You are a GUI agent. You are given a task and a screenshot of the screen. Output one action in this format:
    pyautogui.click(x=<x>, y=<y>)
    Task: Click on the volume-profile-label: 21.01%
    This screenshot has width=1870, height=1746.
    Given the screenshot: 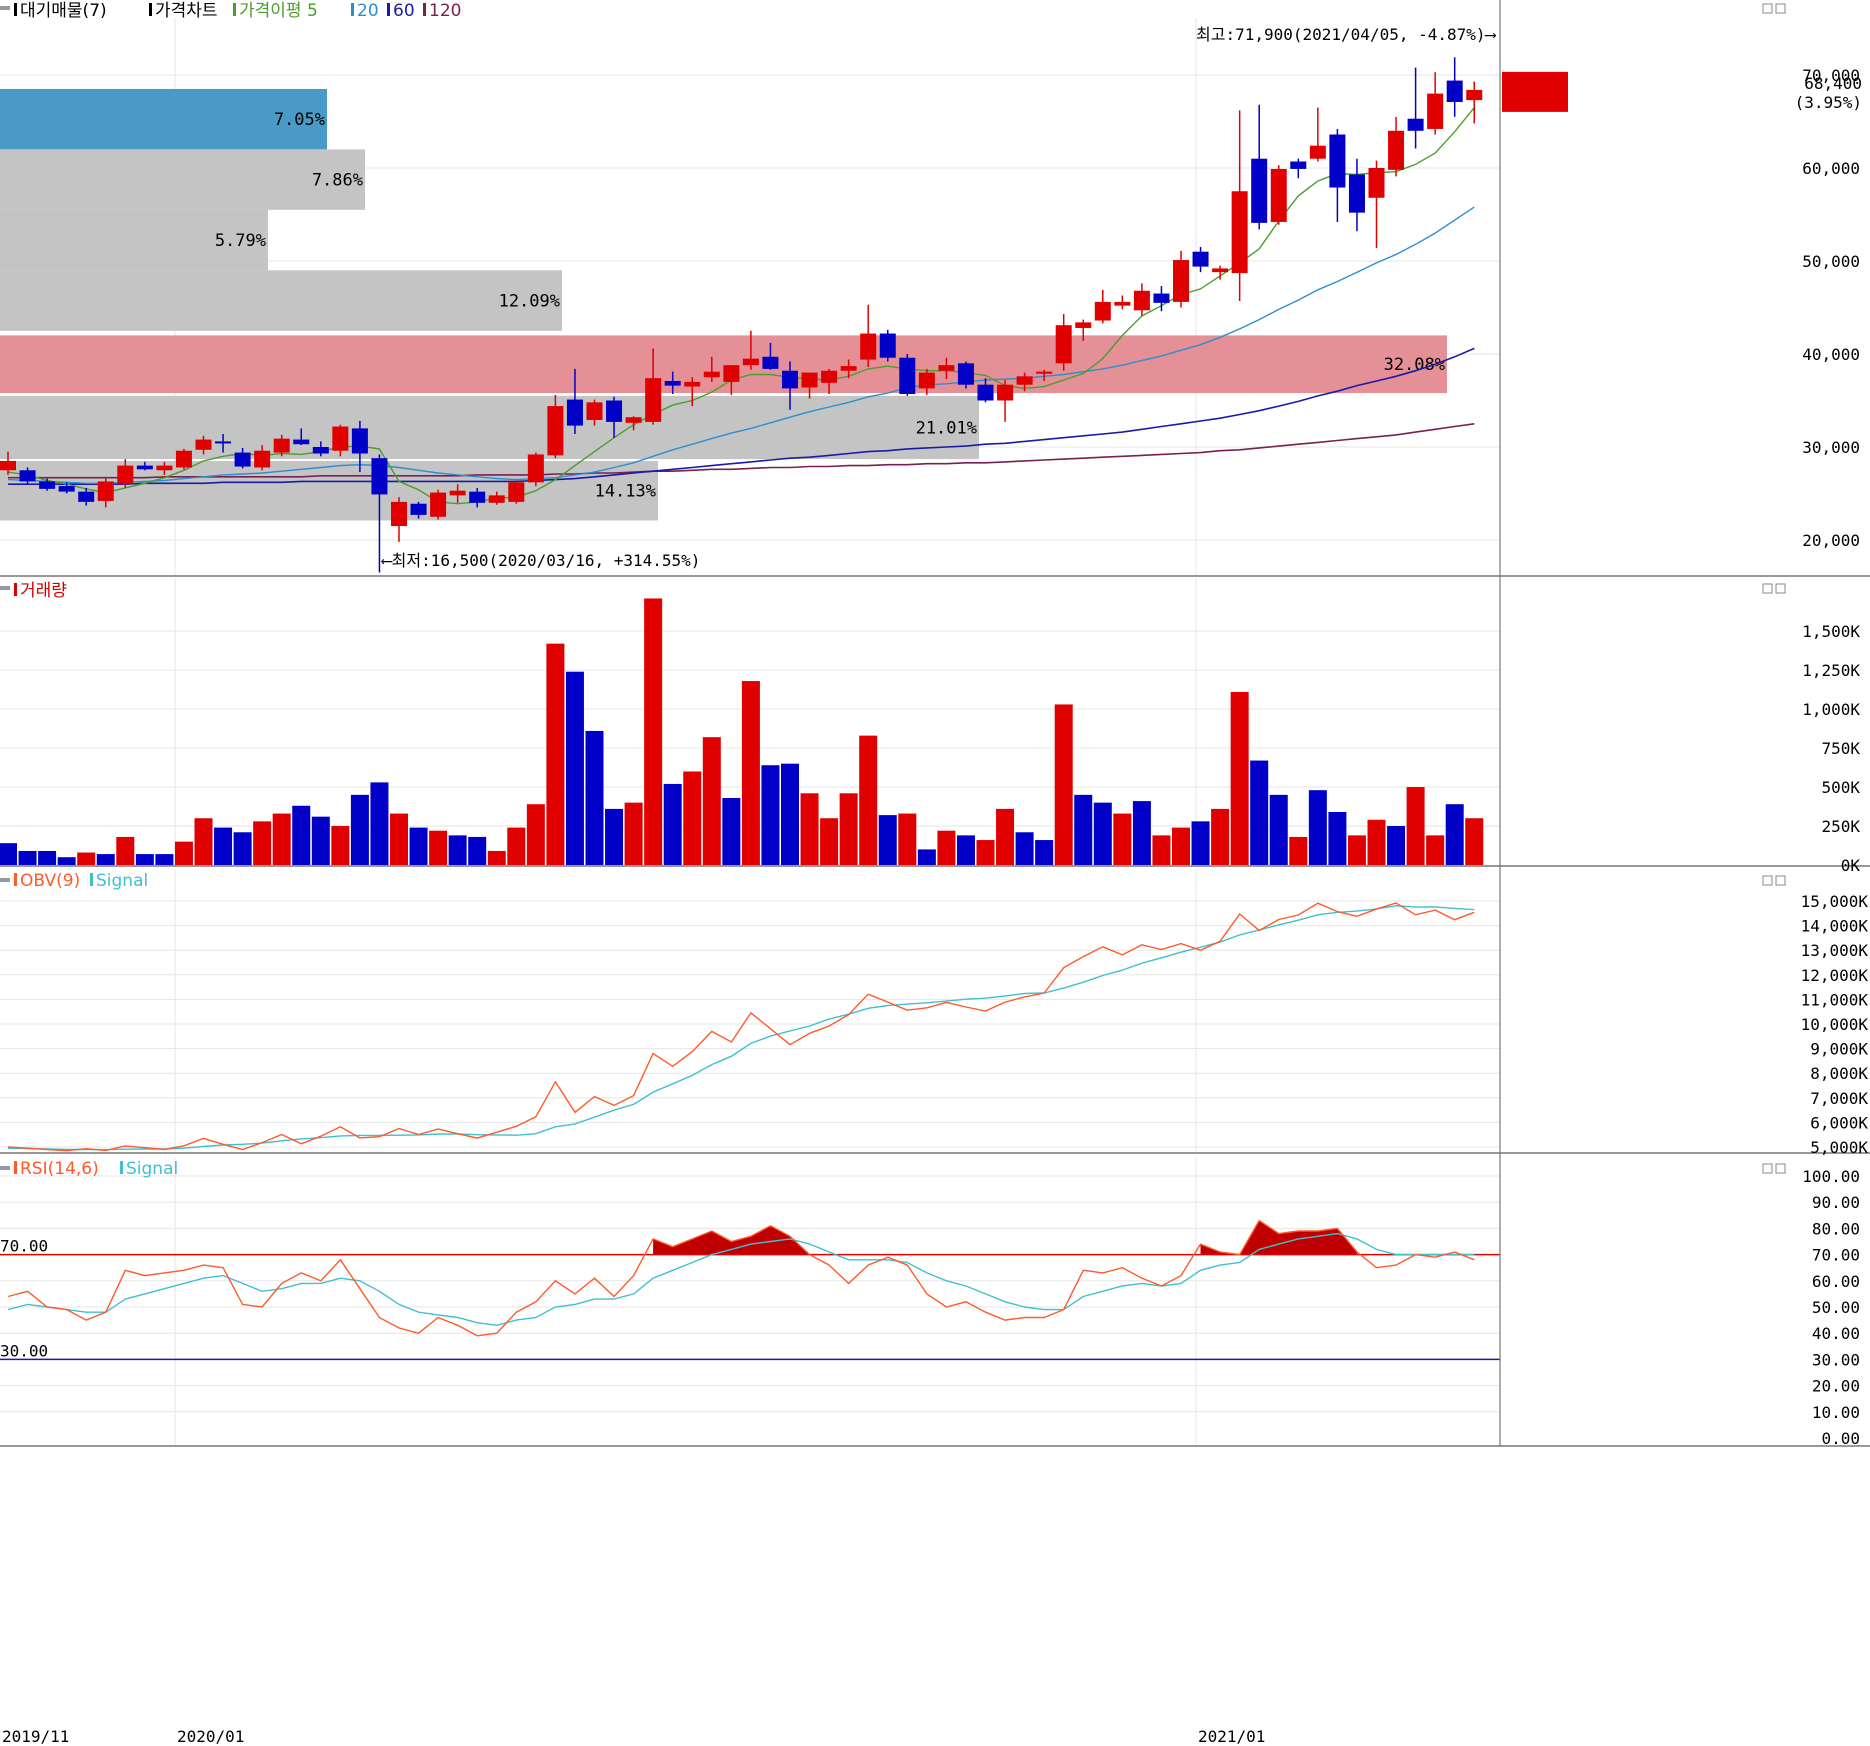 What is the action you would take?
    pyautogui.click(x=946, y=428)
    